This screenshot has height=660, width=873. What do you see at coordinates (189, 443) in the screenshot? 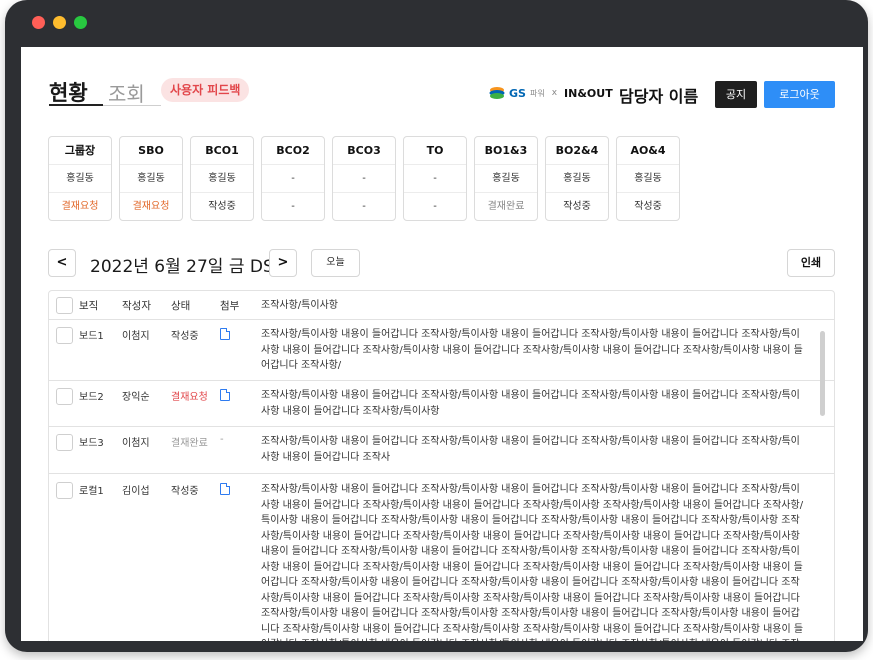
I see `row-state: 결재완료` at bounding box center [189, 443].